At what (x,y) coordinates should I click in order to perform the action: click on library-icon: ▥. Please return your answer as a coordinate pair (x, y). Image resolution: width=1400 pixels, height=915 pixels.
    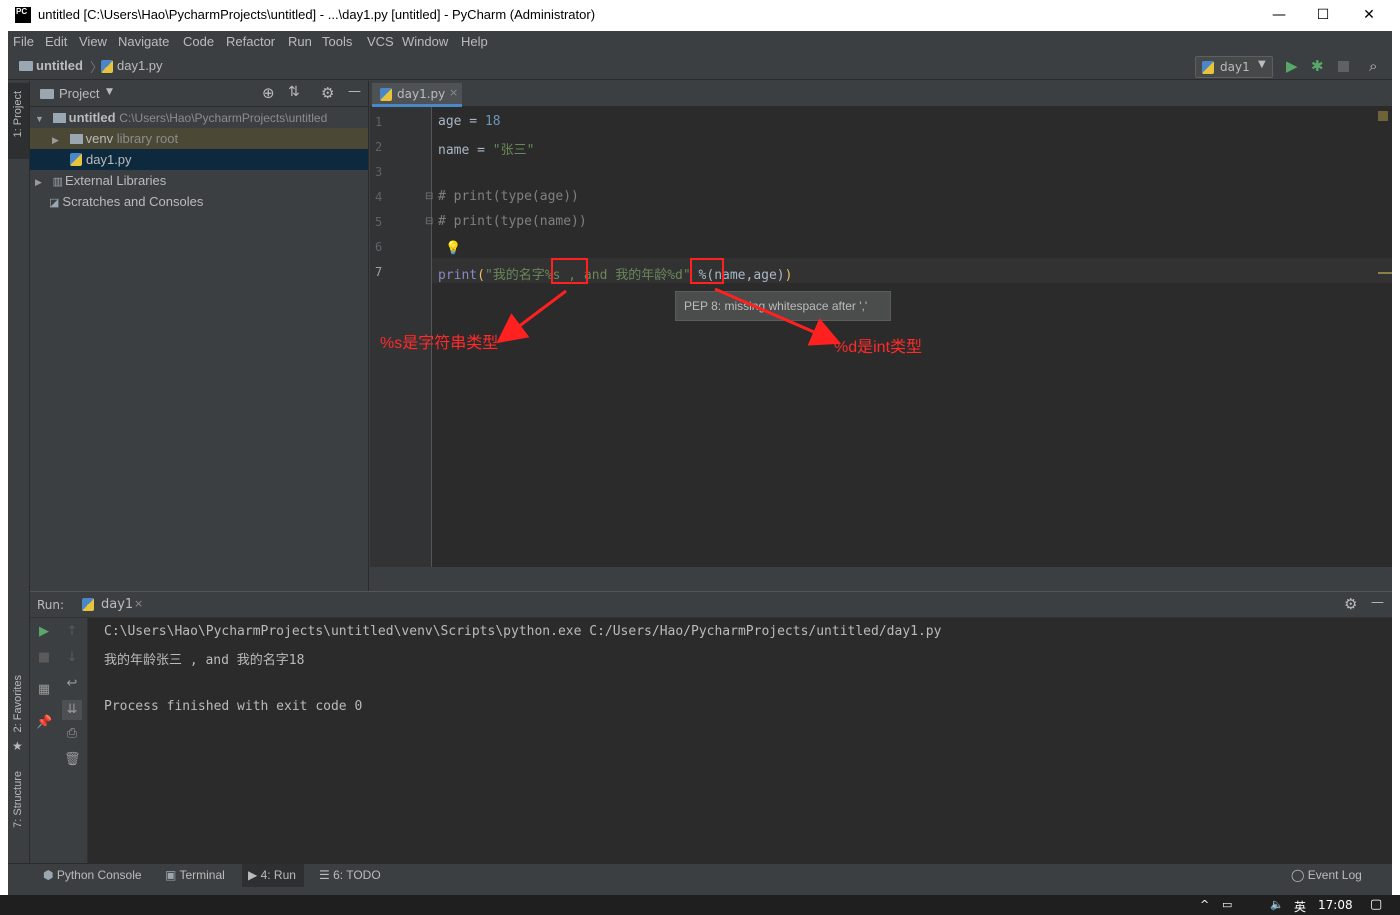
    Looking at the image, I should click on (58, 182).